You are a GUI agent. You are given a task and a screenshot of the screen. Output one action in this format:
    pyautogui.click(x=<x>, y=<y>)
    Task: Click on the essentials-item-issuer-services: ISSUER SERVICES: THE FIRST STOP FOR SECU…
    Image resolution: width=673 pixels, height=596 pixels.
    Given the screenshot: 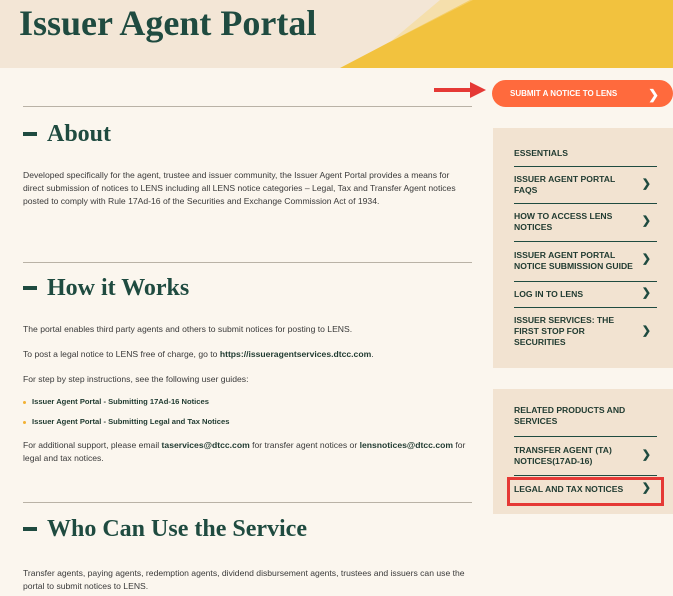 What is the action you would take?
    pyautogui.click(x=585, y=331)
    